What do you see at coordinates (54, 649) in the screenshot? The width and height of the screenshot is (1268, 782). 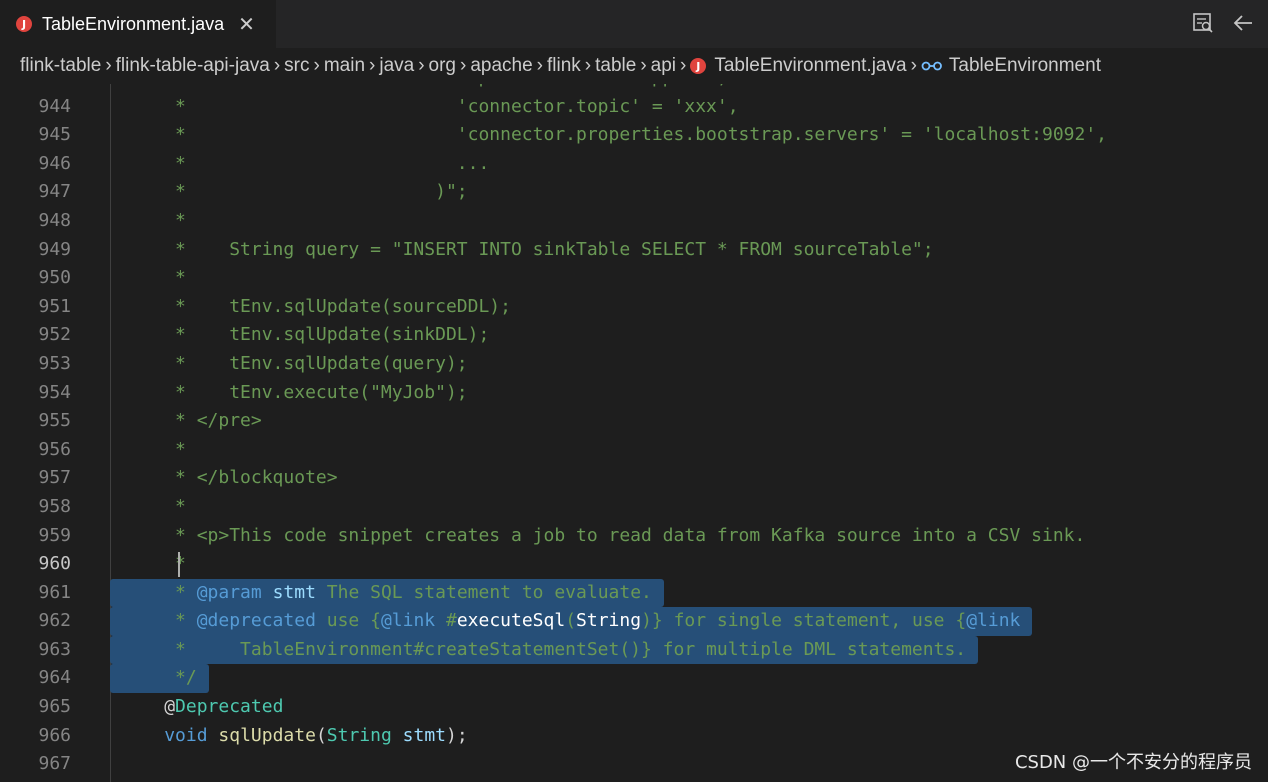 I see `line-number: 963` at bounding box center [54, 649].